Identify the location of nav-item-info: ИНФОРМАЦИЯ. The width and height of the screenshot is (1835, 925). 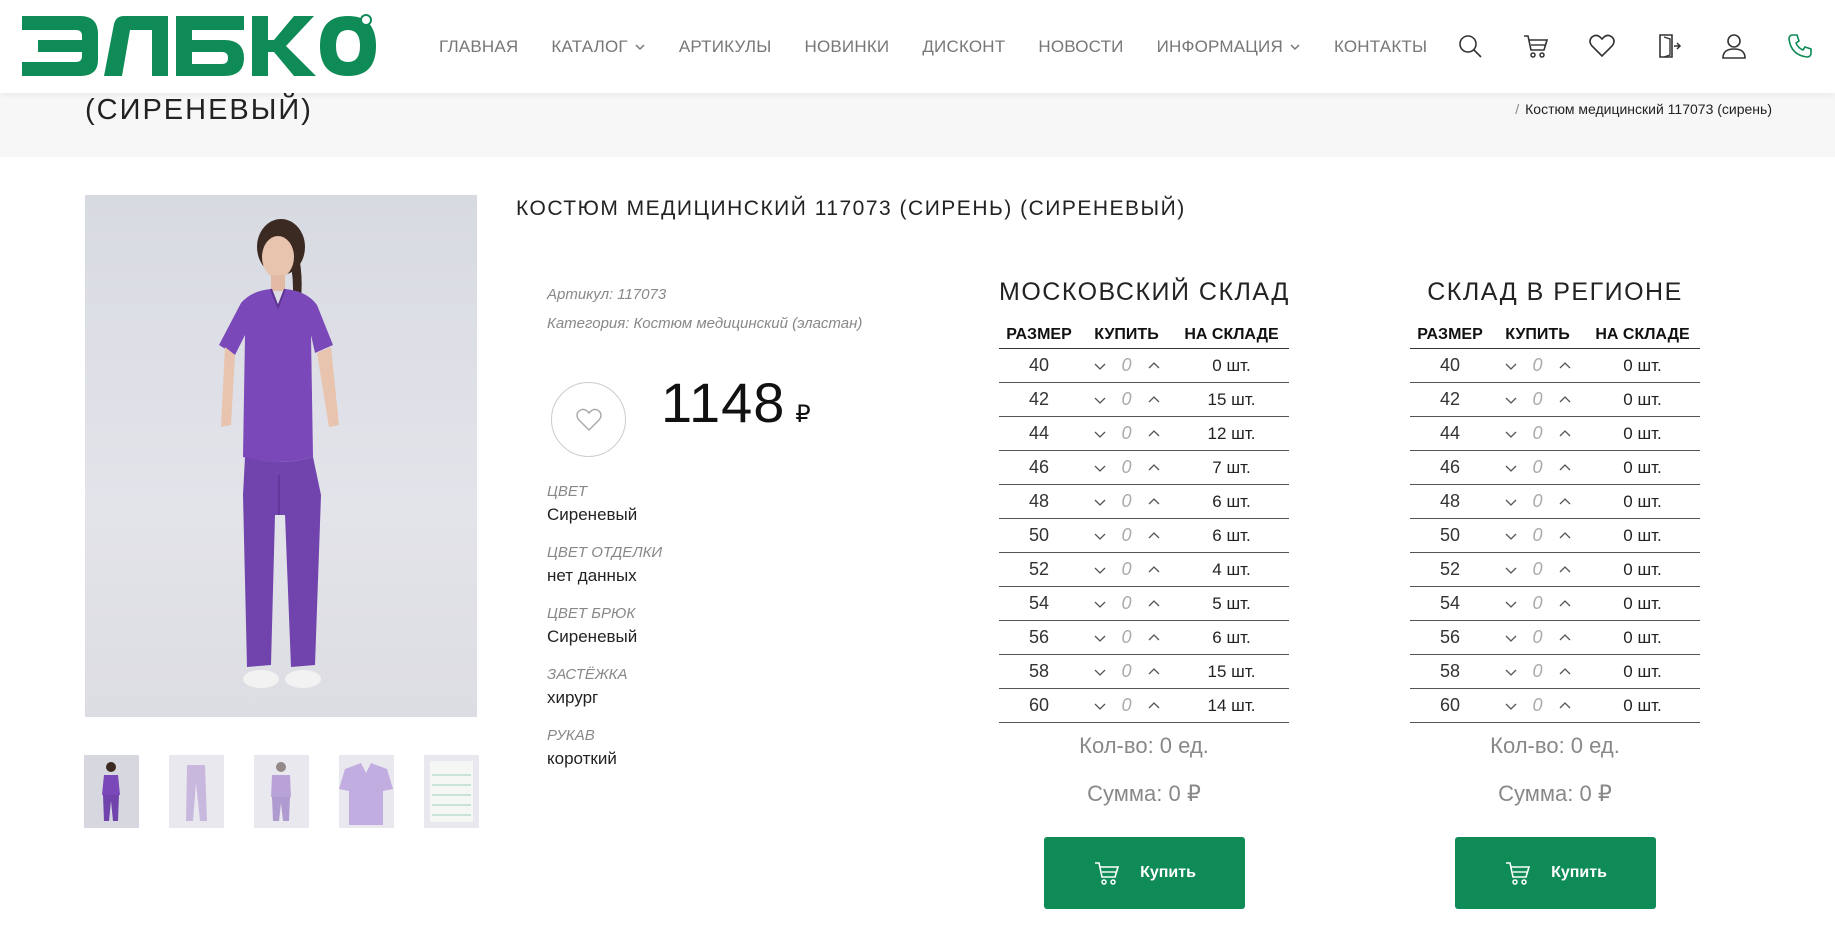
(1229, 47).